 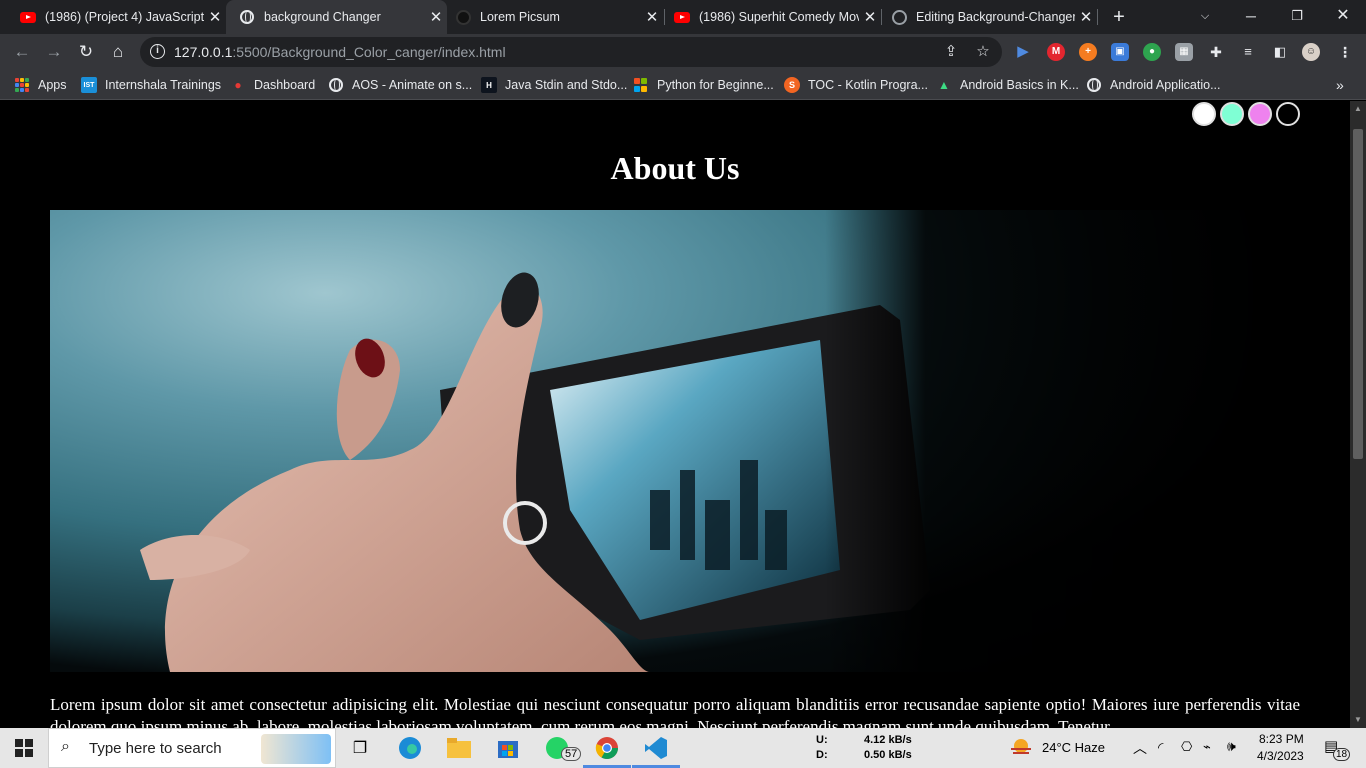 What do you see at coordinates (1345, 52) in the screenshot?
I see `menu-kebab-icon: ⋮` at bounding box center [1345, 52].